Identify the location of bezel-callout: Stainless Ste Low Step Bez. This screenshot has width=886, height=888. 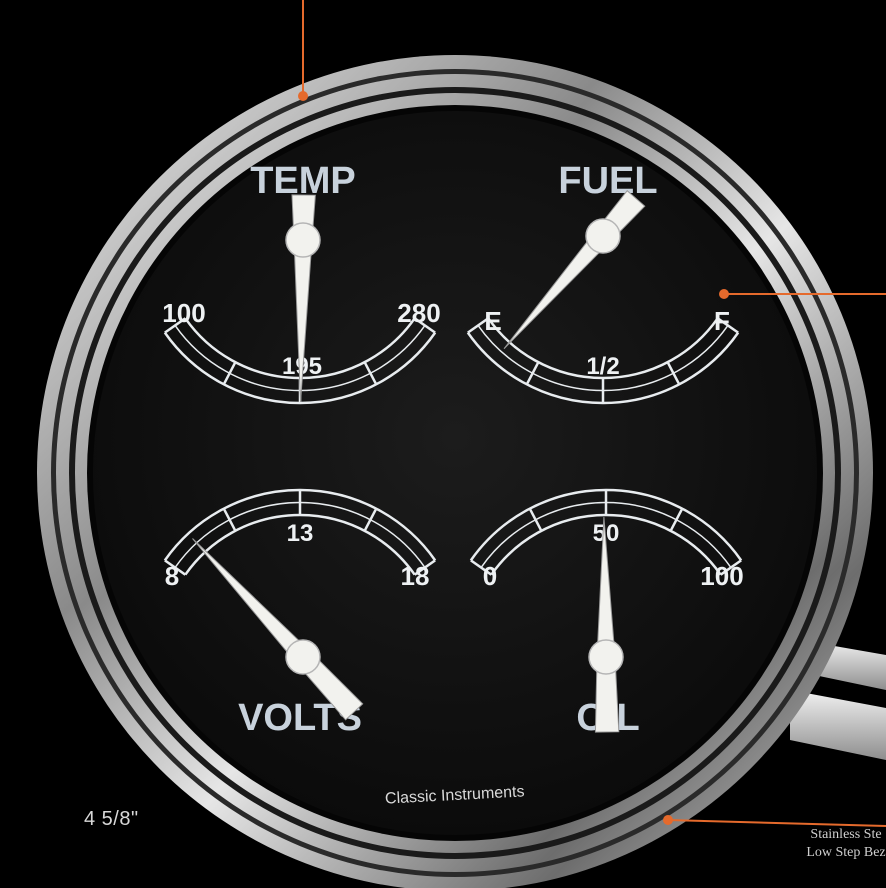
(831, 844).